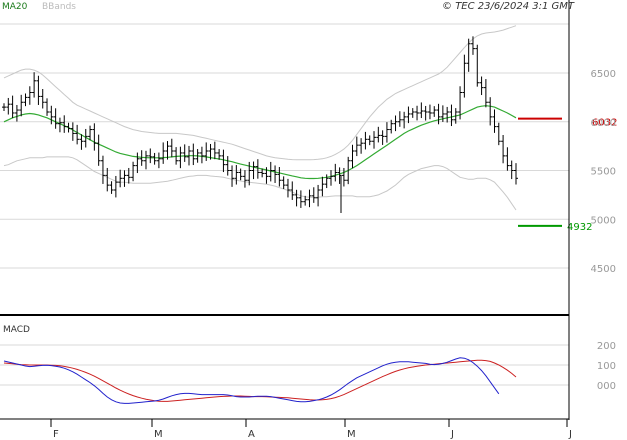 This screenshot has width=627, height=440. What do you see at coordinates (251, 434) in the screenshot?
I see `x-tick-label: A` at bounding box center [251, 434].